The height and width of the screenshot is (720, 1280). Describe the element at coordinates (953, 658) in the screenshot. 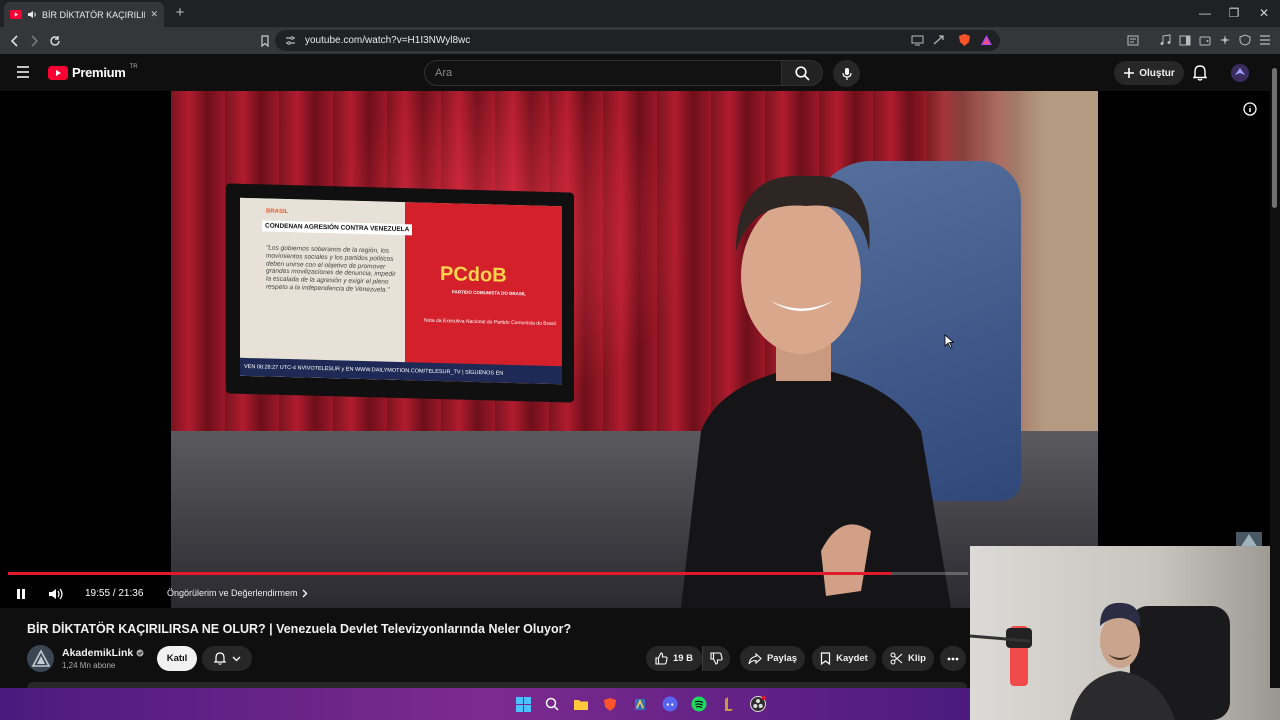

I see `more-actions-button` at that location.